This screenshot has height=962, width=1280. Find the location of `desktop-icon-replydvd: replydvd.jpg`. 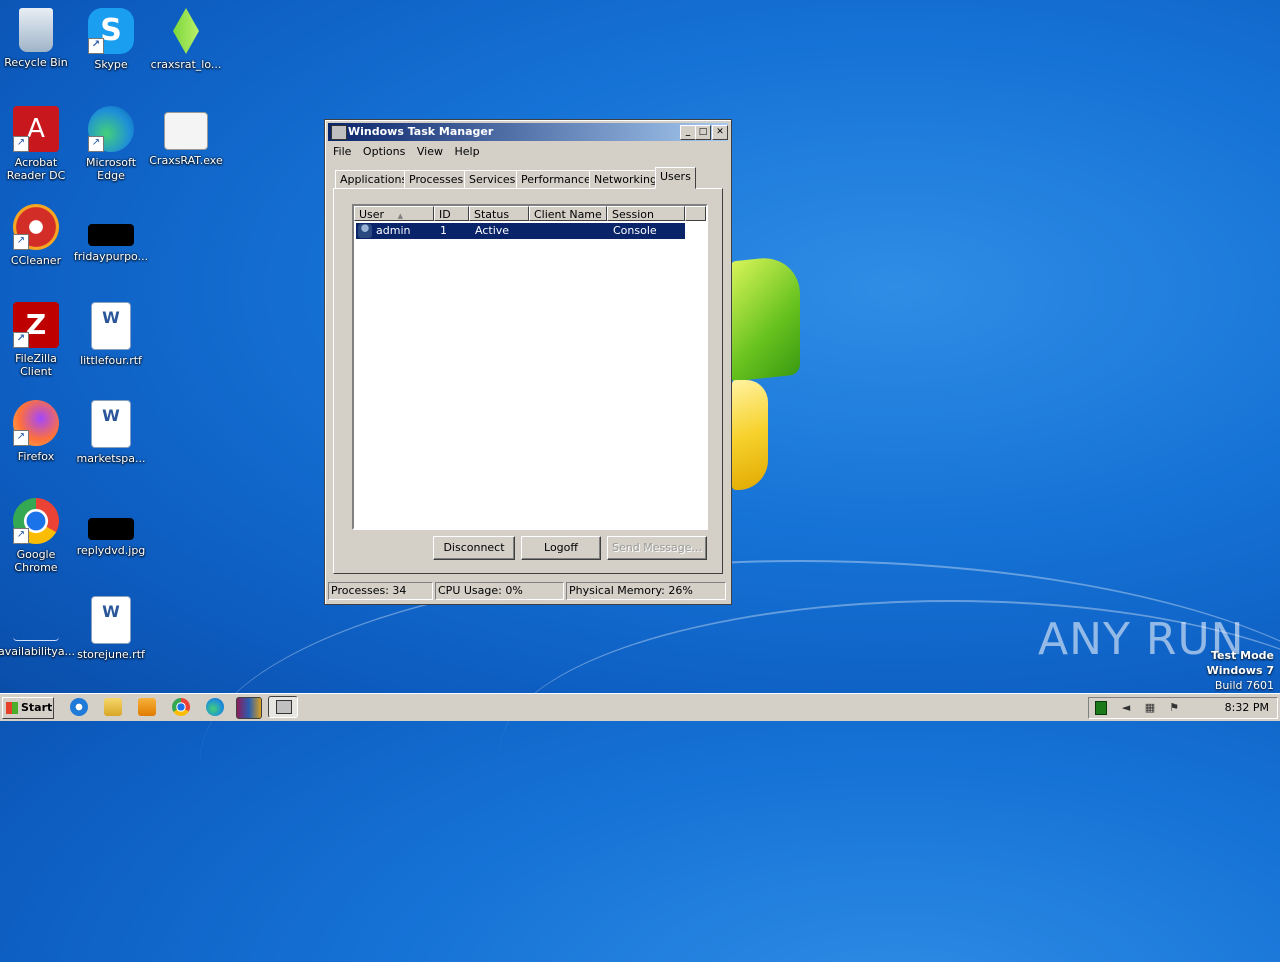

desktop-icon-replydvd: replydvd.jpg is located at coordinates (111, 527).